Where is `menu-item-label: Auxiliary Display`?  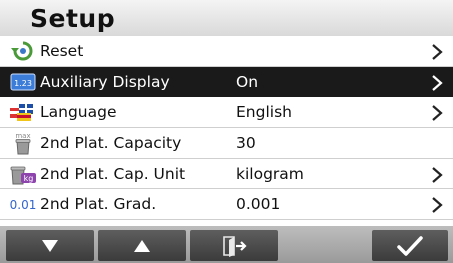
menu-item-label: Auxiliary Display is located at coordinates (105, 81).